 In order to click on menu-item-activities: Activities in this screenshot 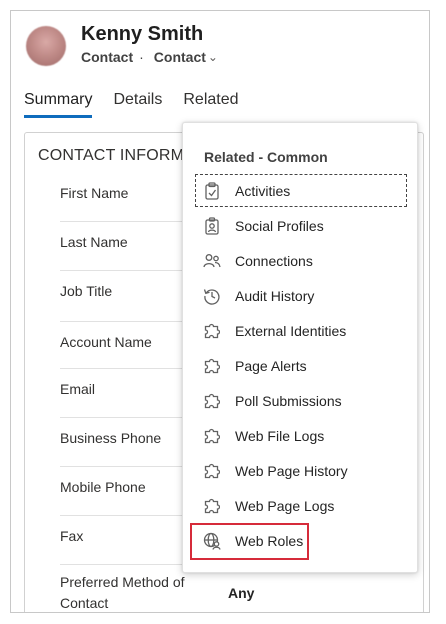, I will do `click(301, 190)`.